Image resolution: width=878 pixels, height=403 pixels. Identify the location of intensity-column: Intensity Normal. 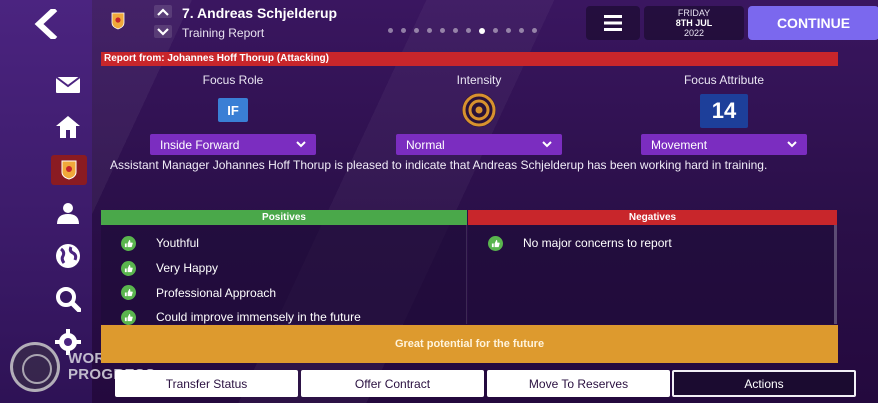
(479, 113).